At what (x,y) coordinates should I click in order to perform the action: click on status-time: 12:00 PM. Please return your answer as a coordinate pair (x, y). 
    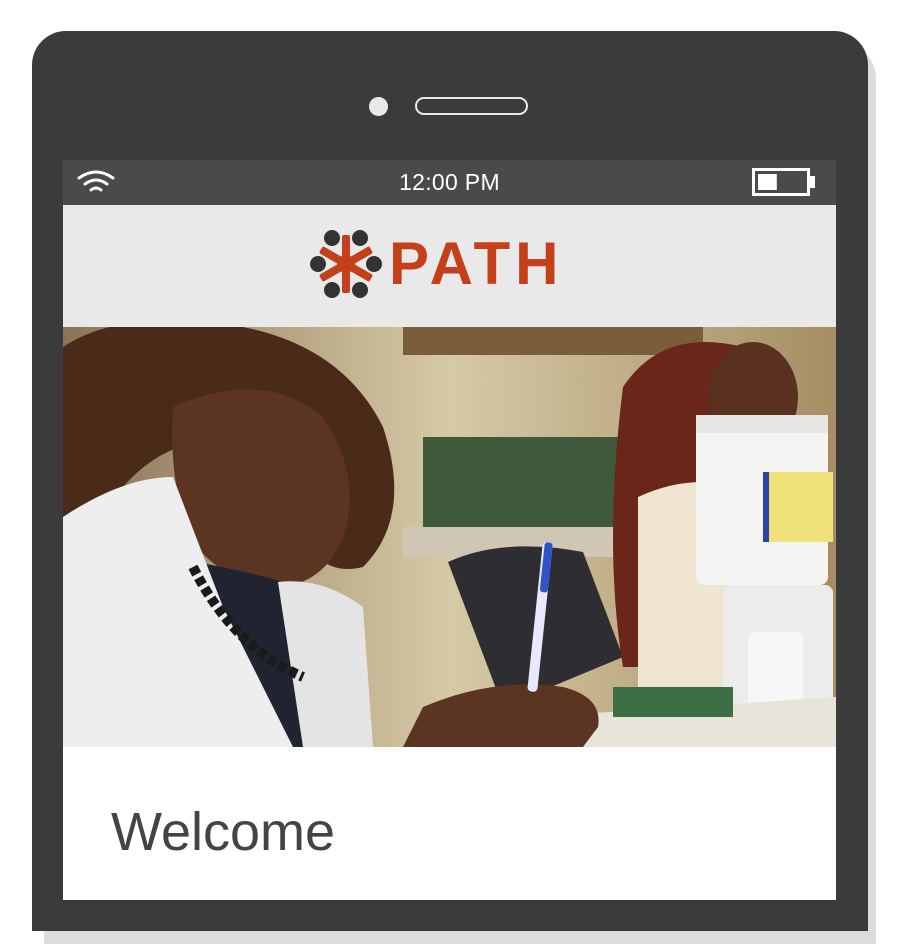
    Looking at the image, I should click on (449, 182).